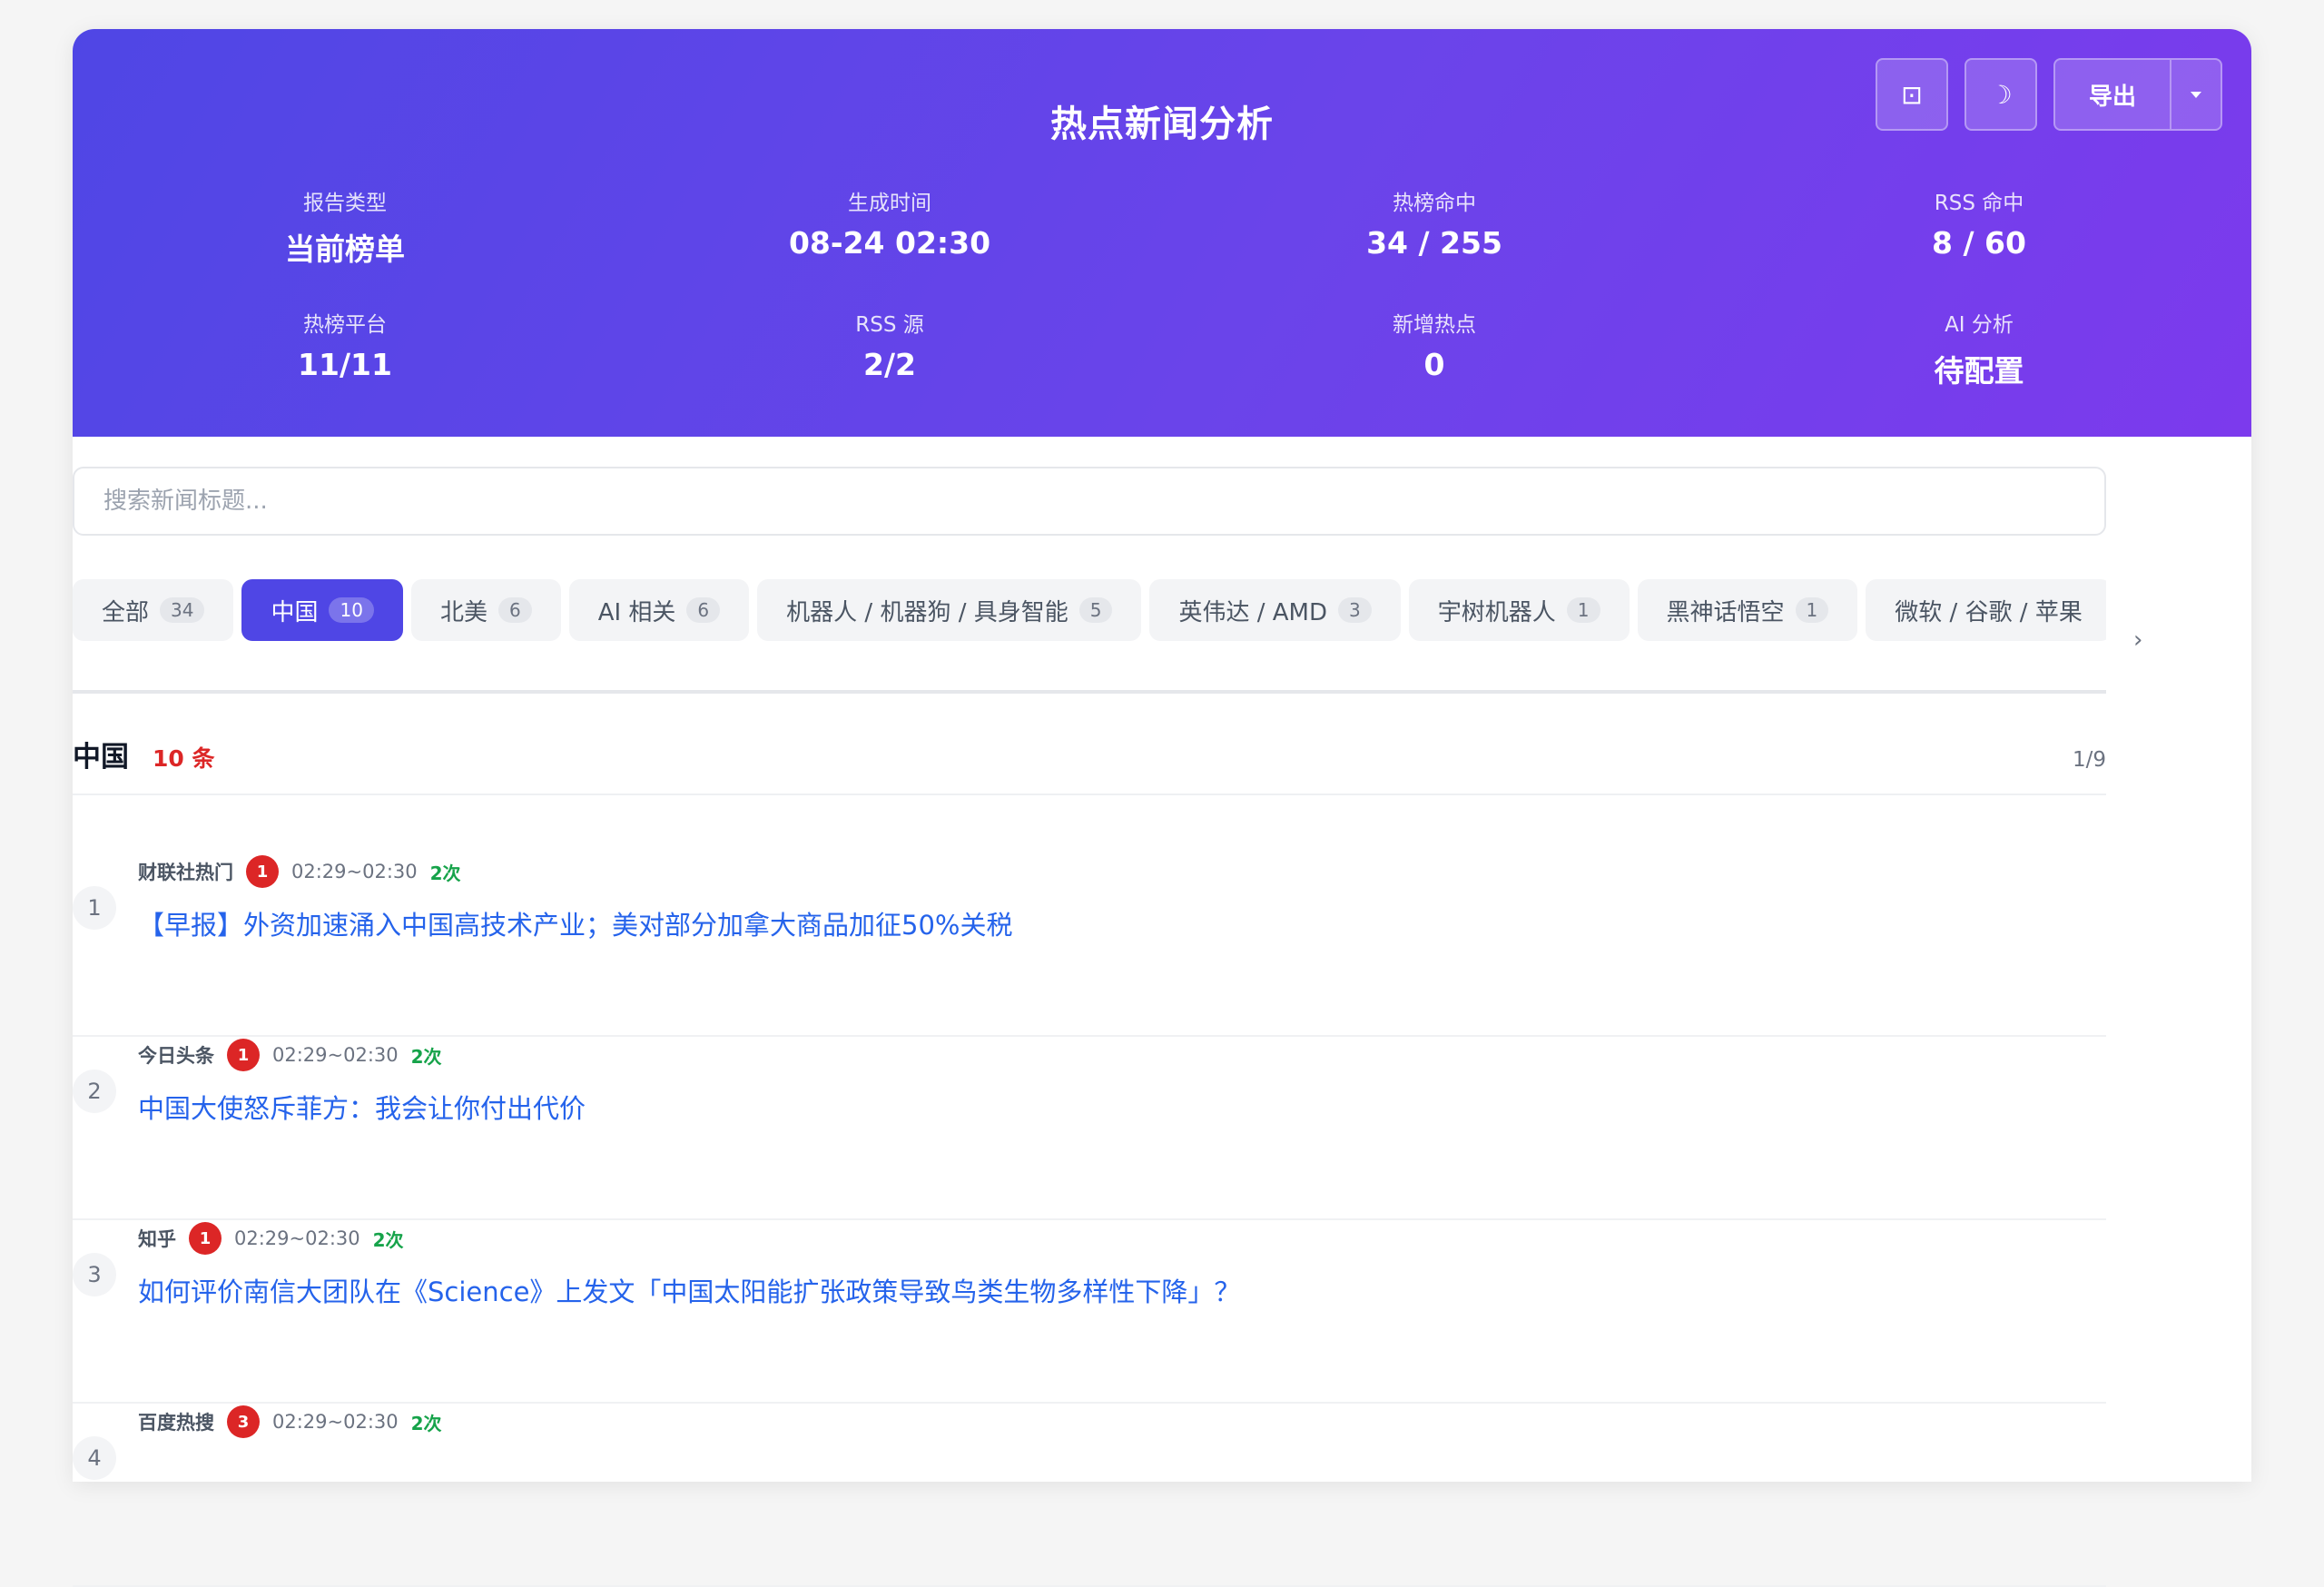  Describe the element at coordinates (345, 250) in the screenshot. I see `stat-value: 当前榜单` at that location.